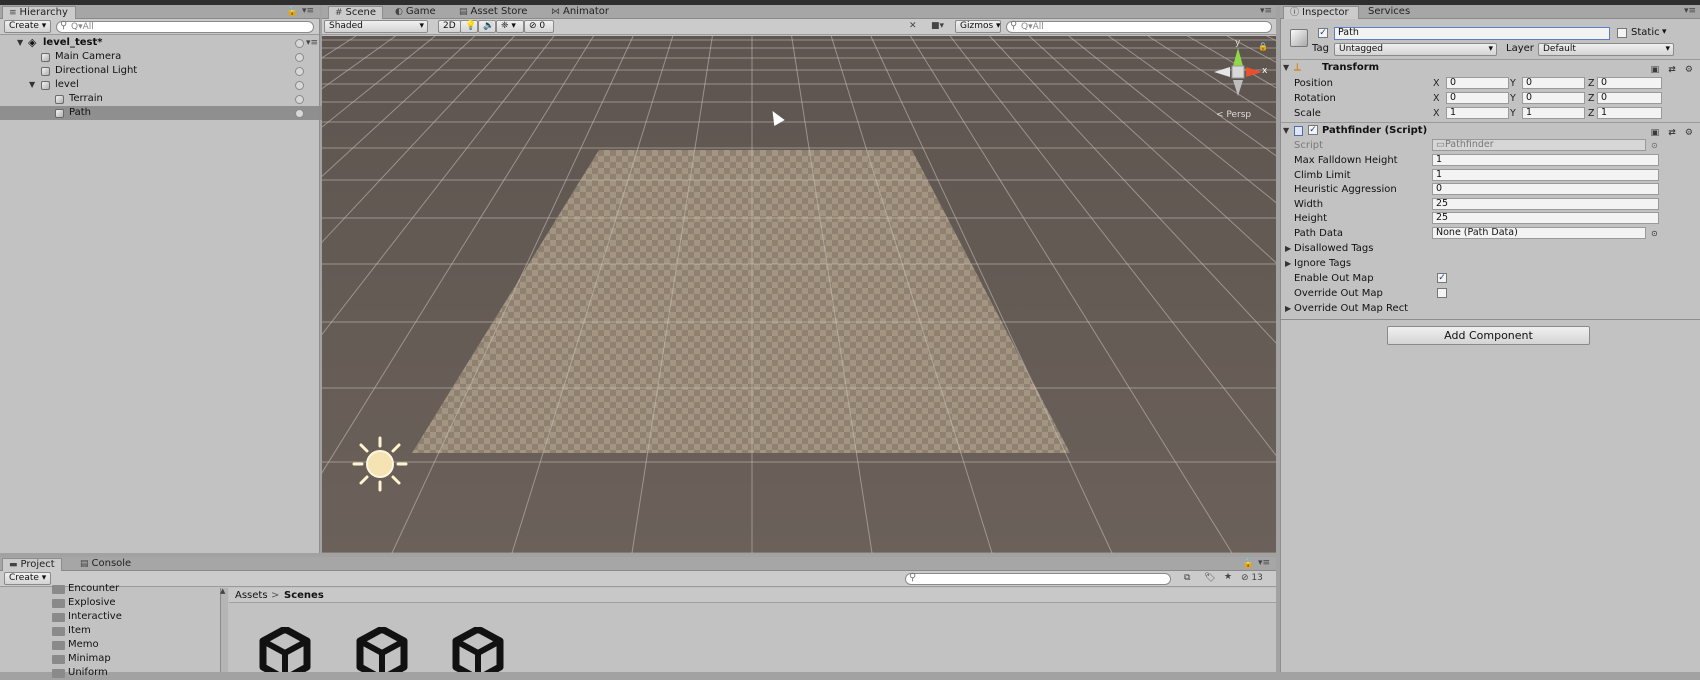 The image size is (1700, 680). What do you see at coordinates (1606, 49) in the screenshot?
I see `layer-dropdown: Default ▾` at bounding box center [1606, 49].